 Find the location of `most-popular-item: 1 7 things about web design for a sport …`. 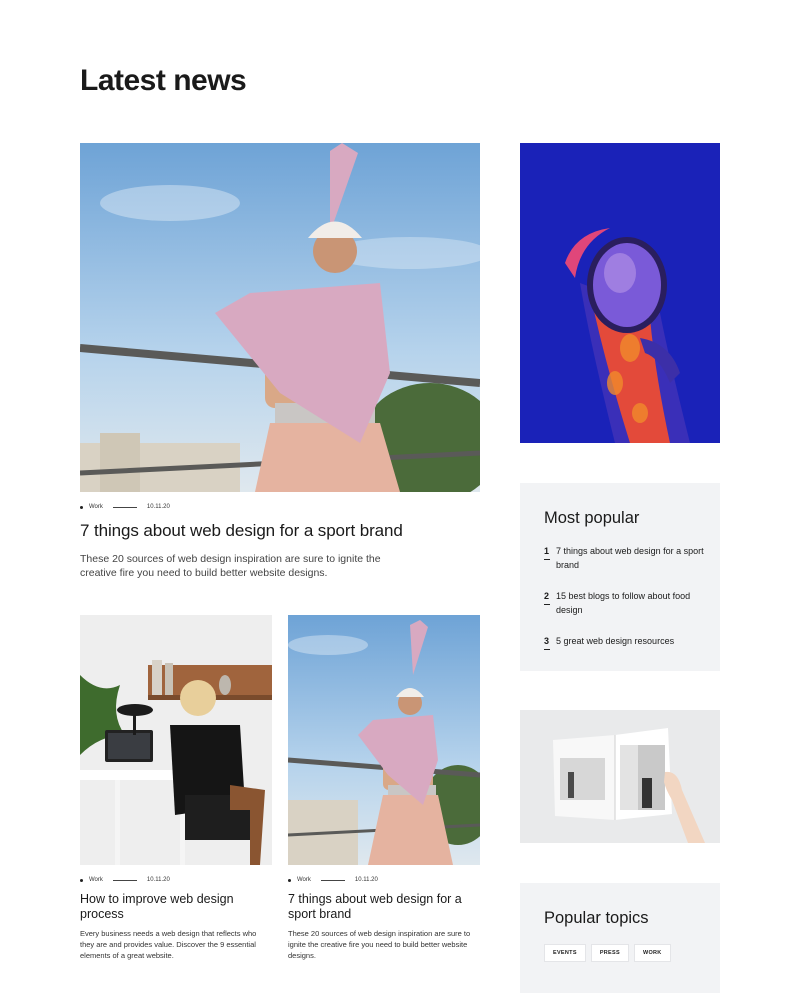

most-popular-item: 1 7 things about web design for a sport … is located at coordinates (624, 558).